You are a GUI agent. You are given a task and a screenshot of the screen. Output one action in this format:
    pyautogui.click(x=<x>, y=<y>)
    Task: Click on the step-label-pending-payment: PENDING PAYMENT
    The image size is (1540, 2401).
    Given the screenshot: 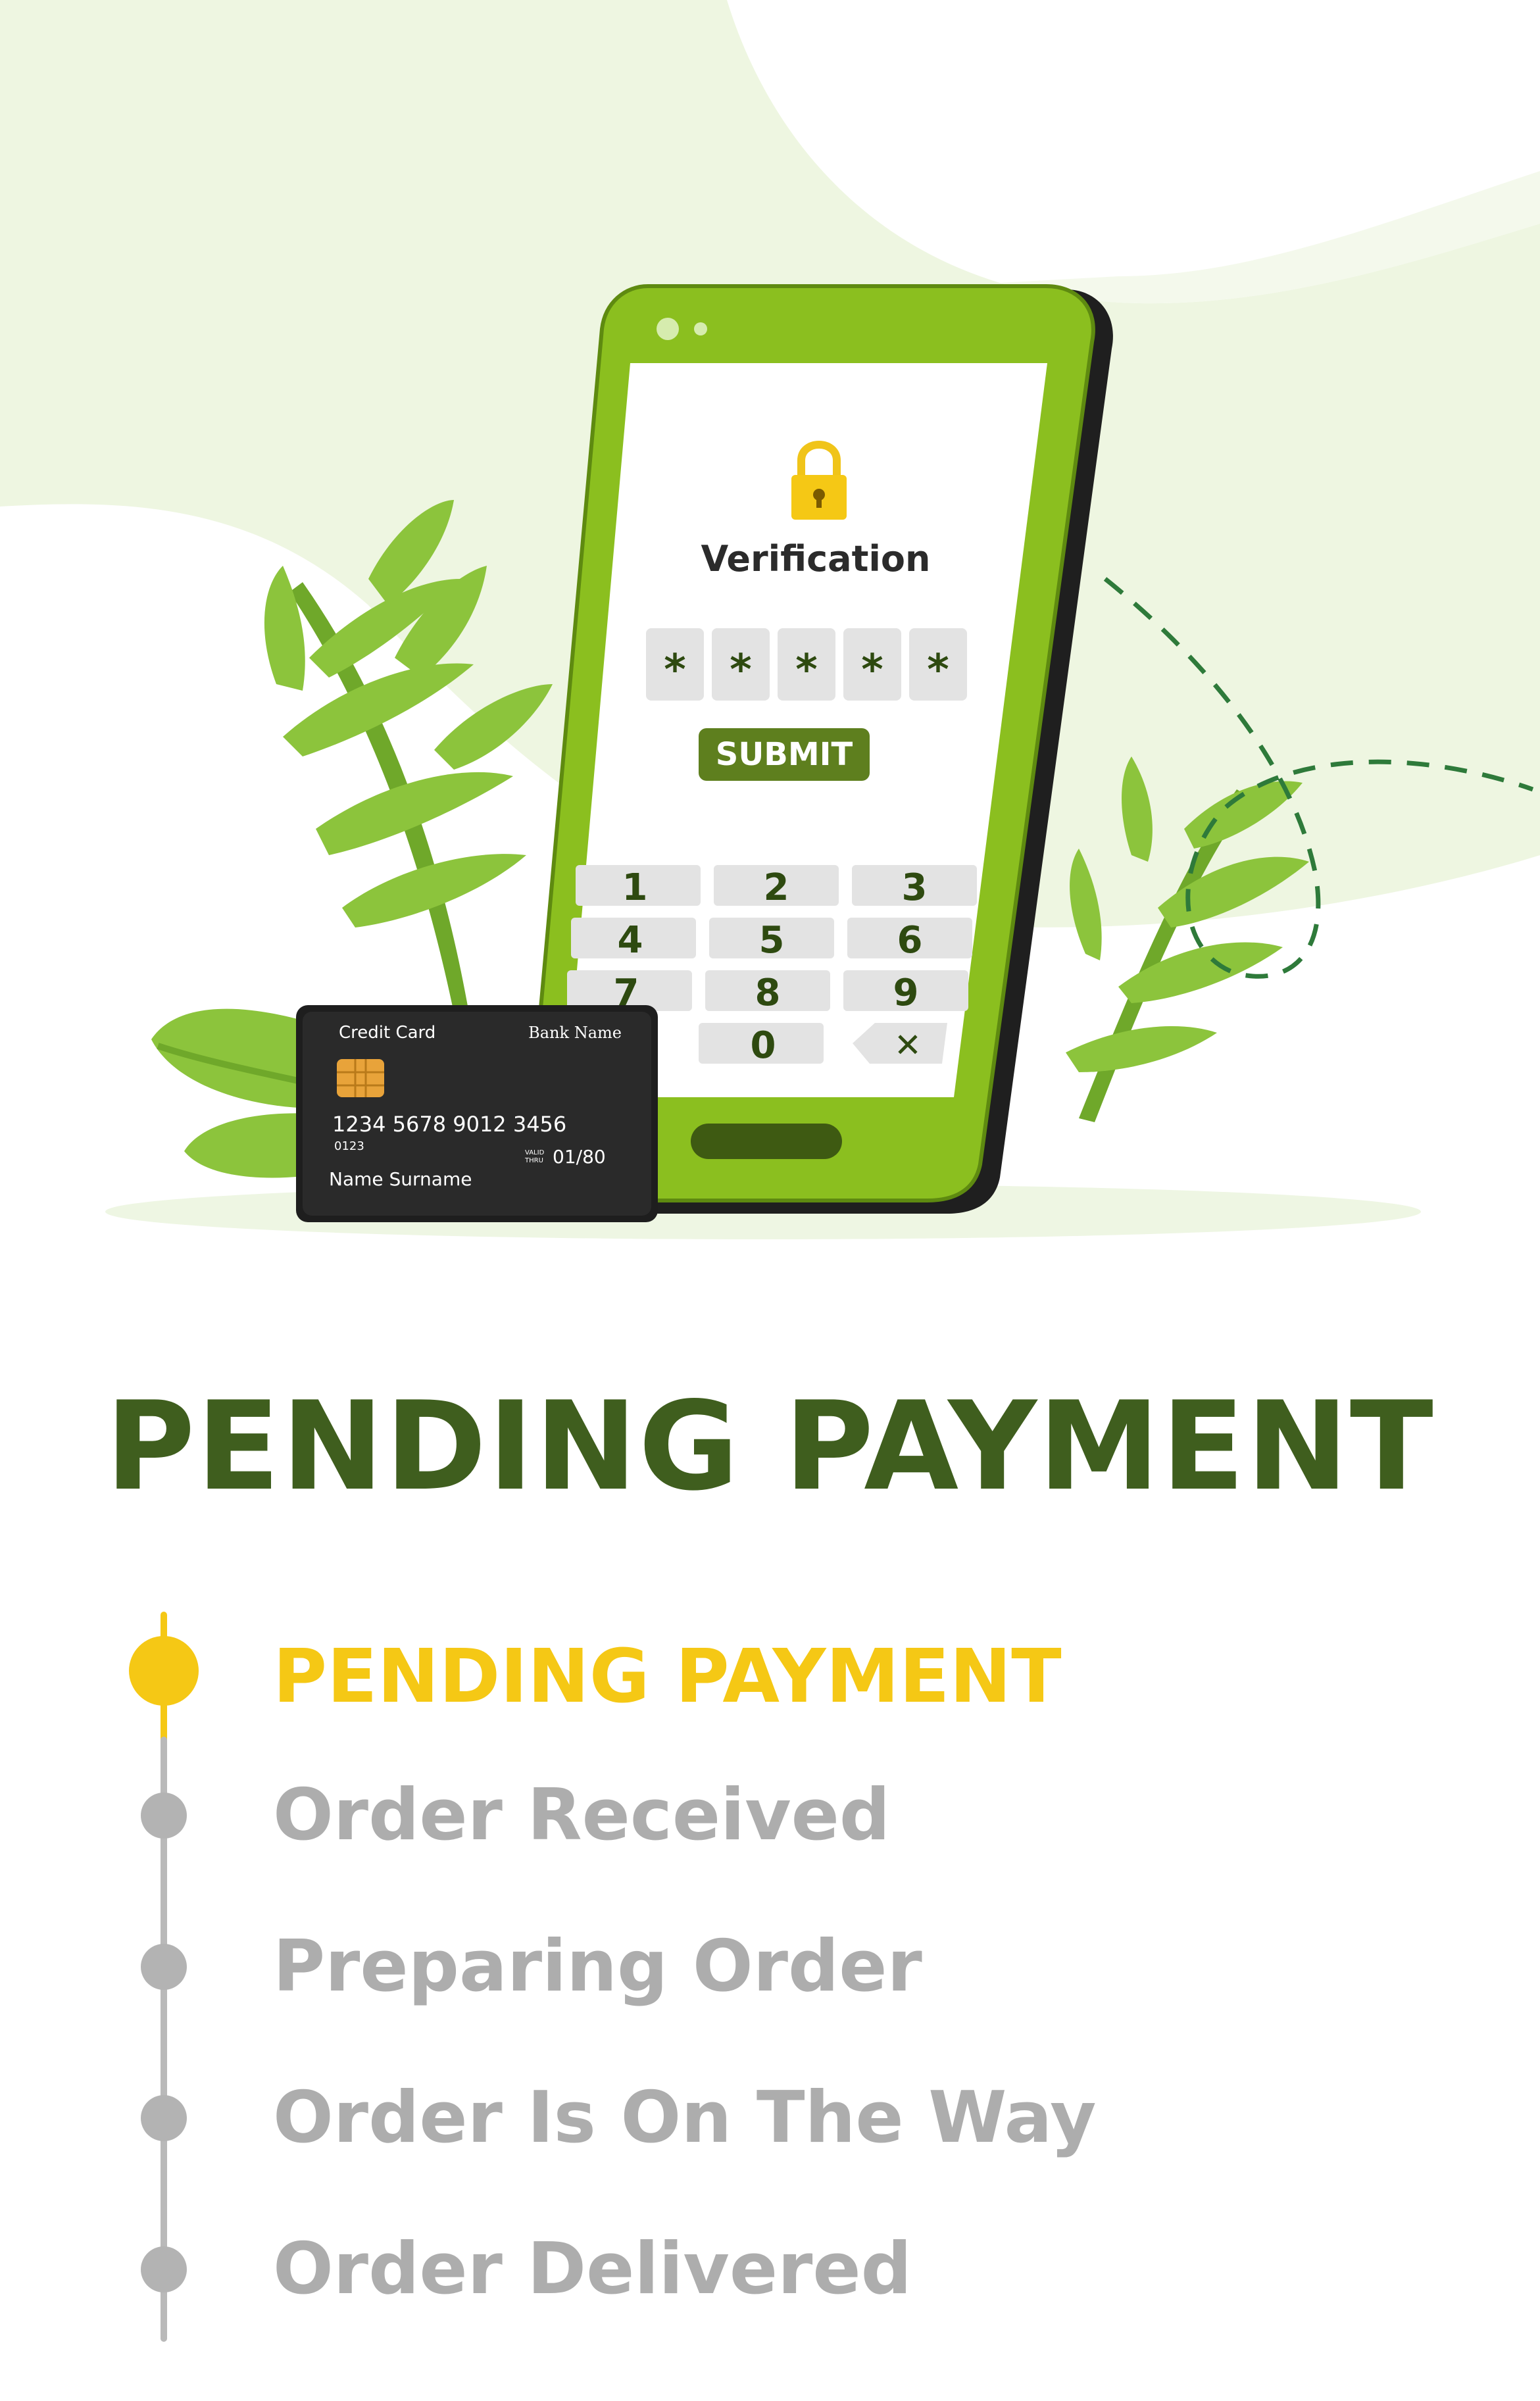 What is the action you would take?
    pyautogui.click(x=667, y=1677)
    